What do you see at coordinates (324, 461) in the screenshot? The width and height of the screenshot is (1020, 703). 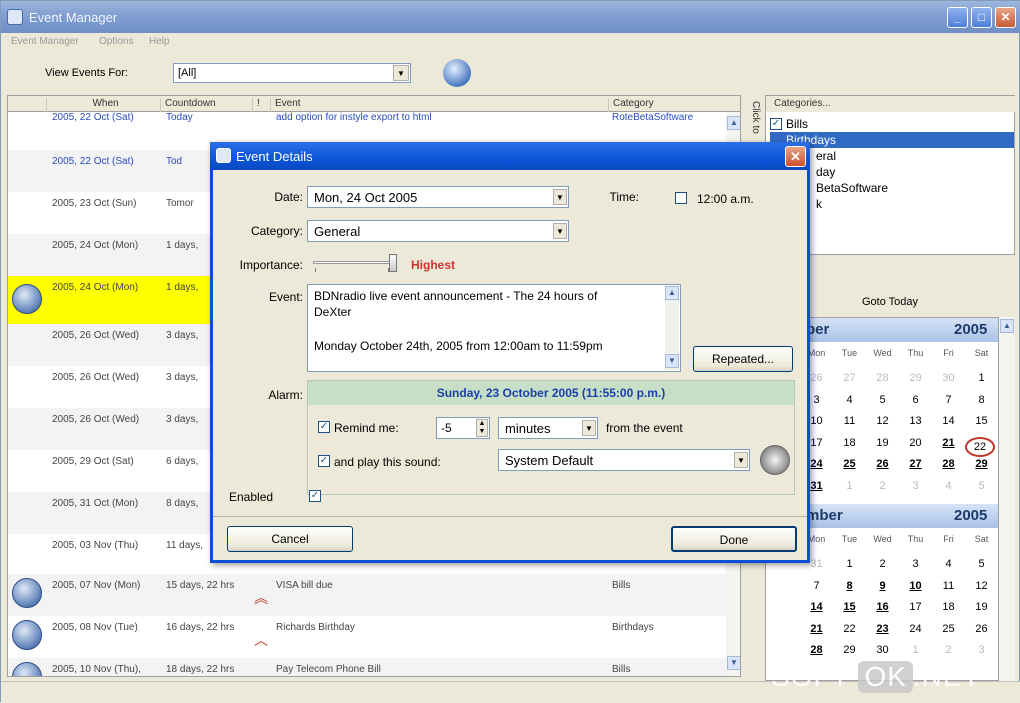 I see `sound-checkbox: ✓` at bounding box center [324, 461].